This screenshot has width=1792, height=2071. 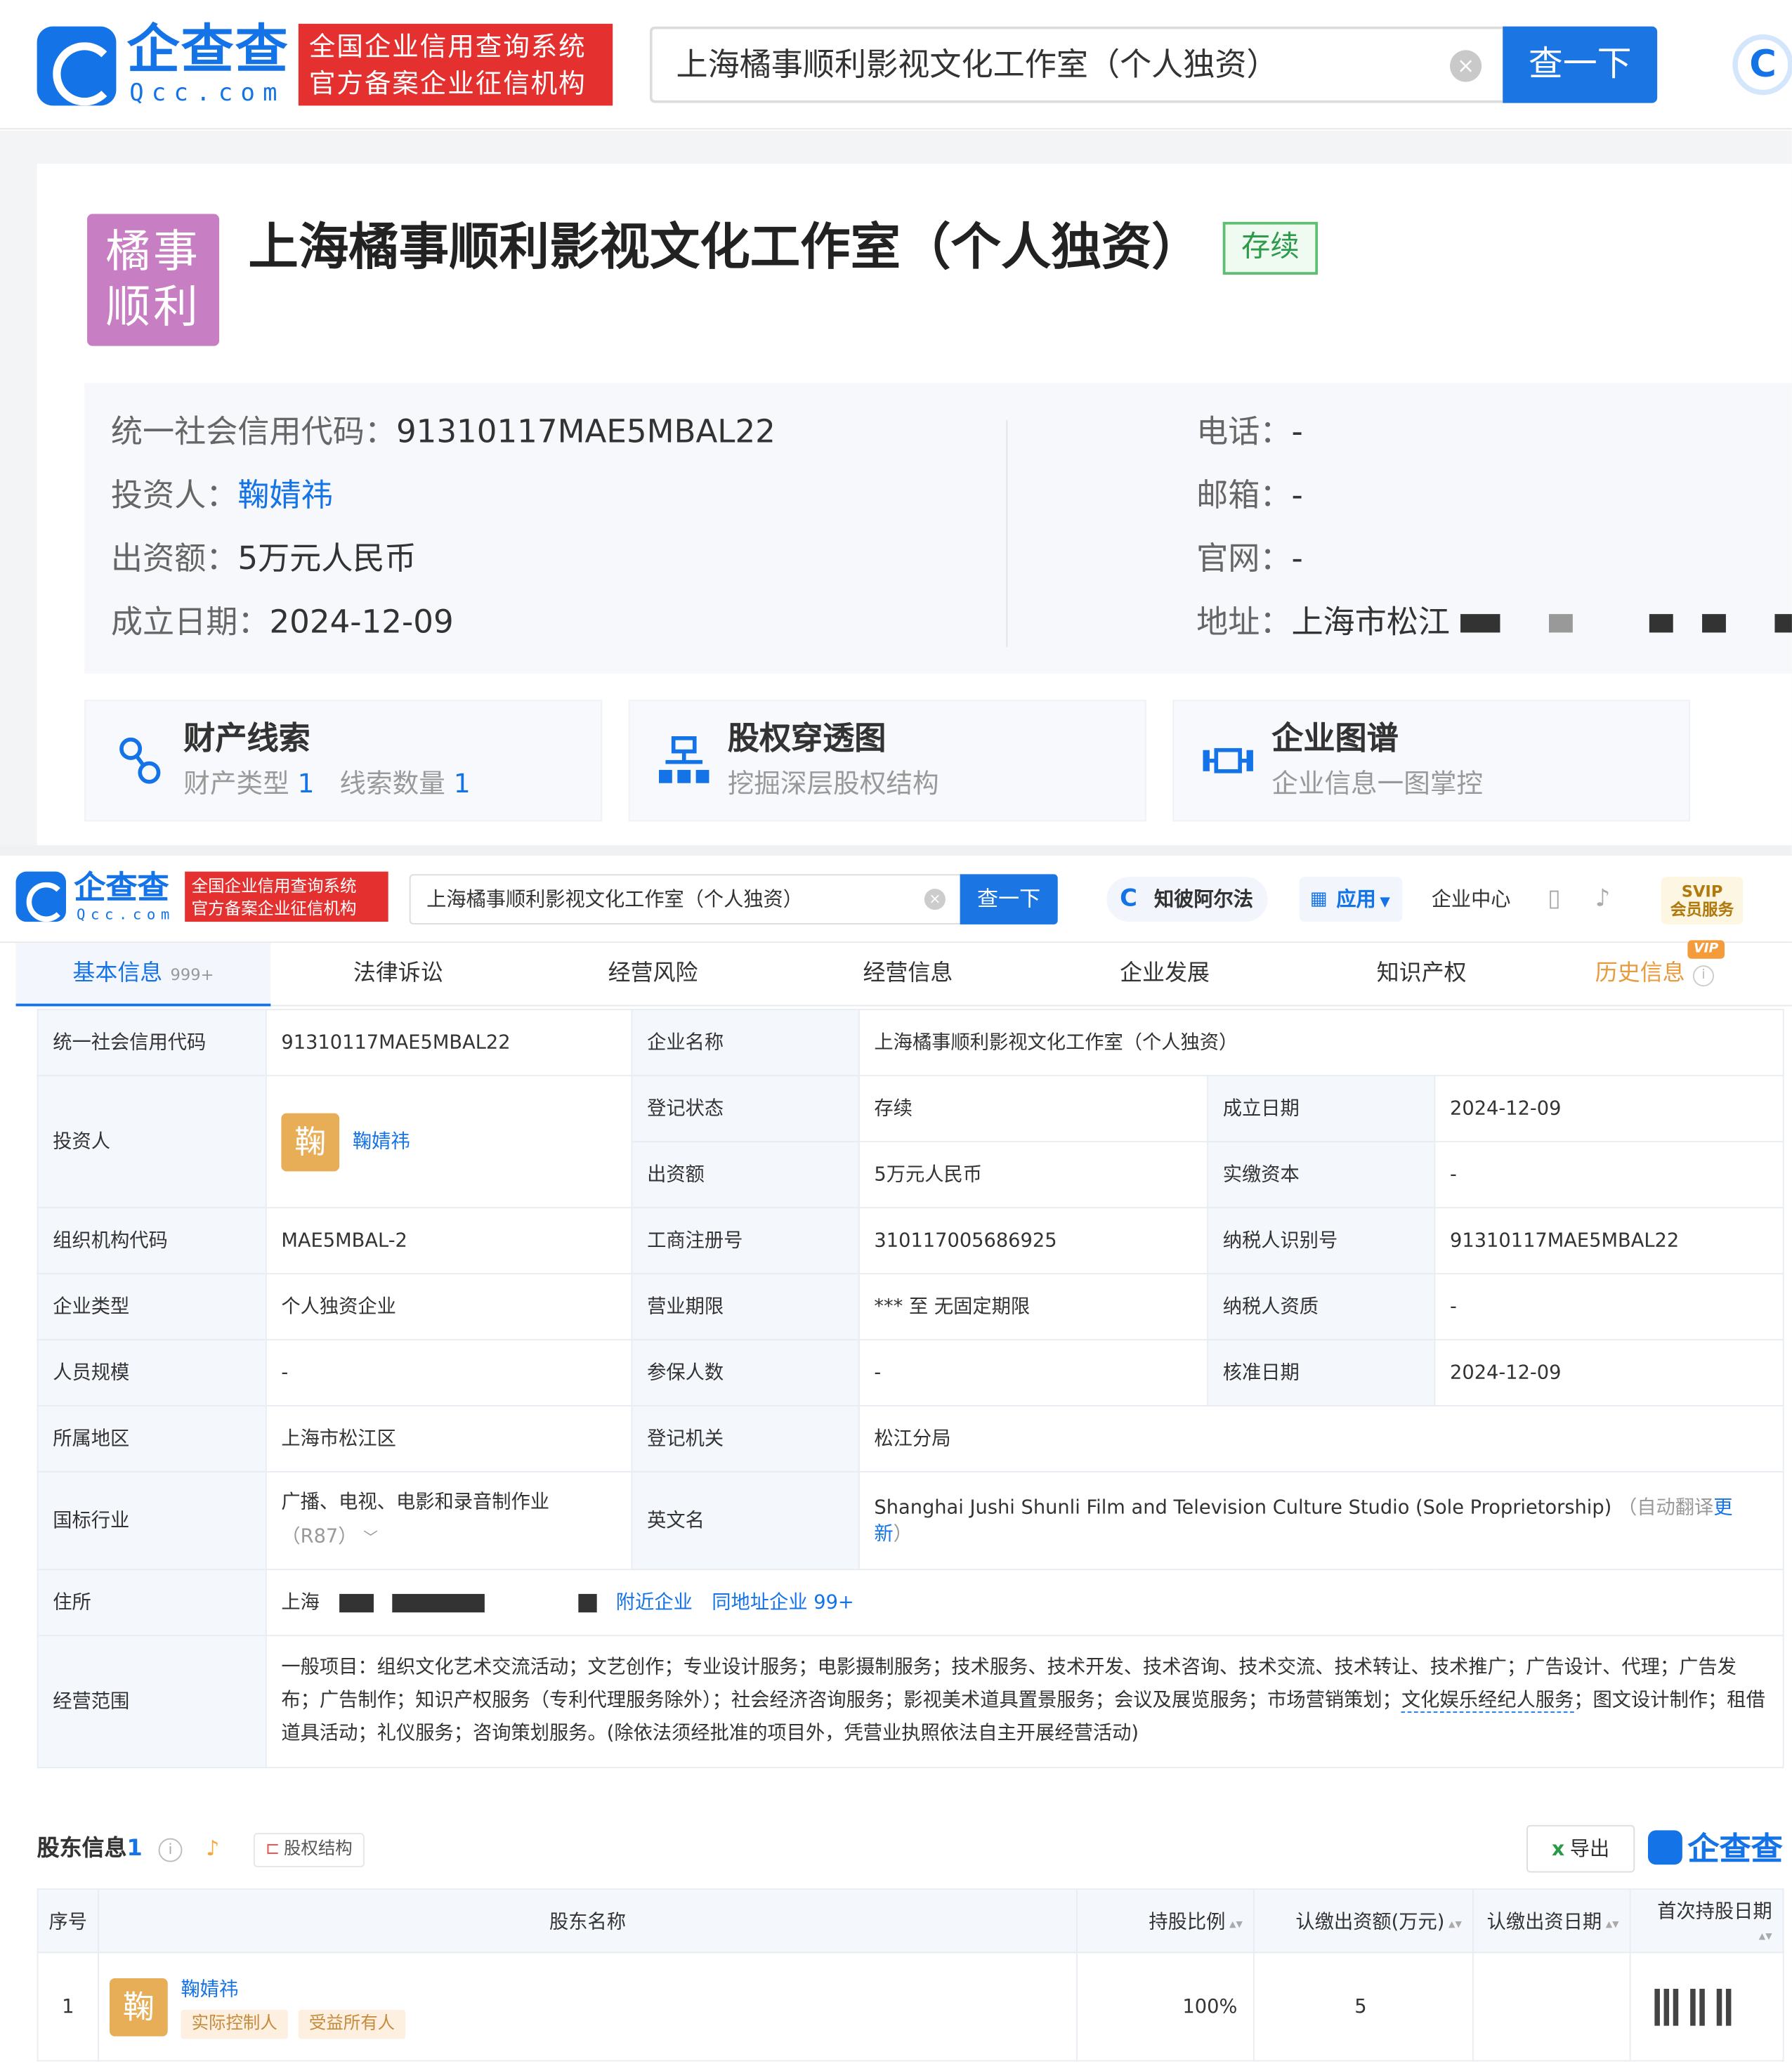 I want to click on company-name-value: 上海橘事顺利影视文化工作室（个人独资）, so click(x=1321, y=1043).